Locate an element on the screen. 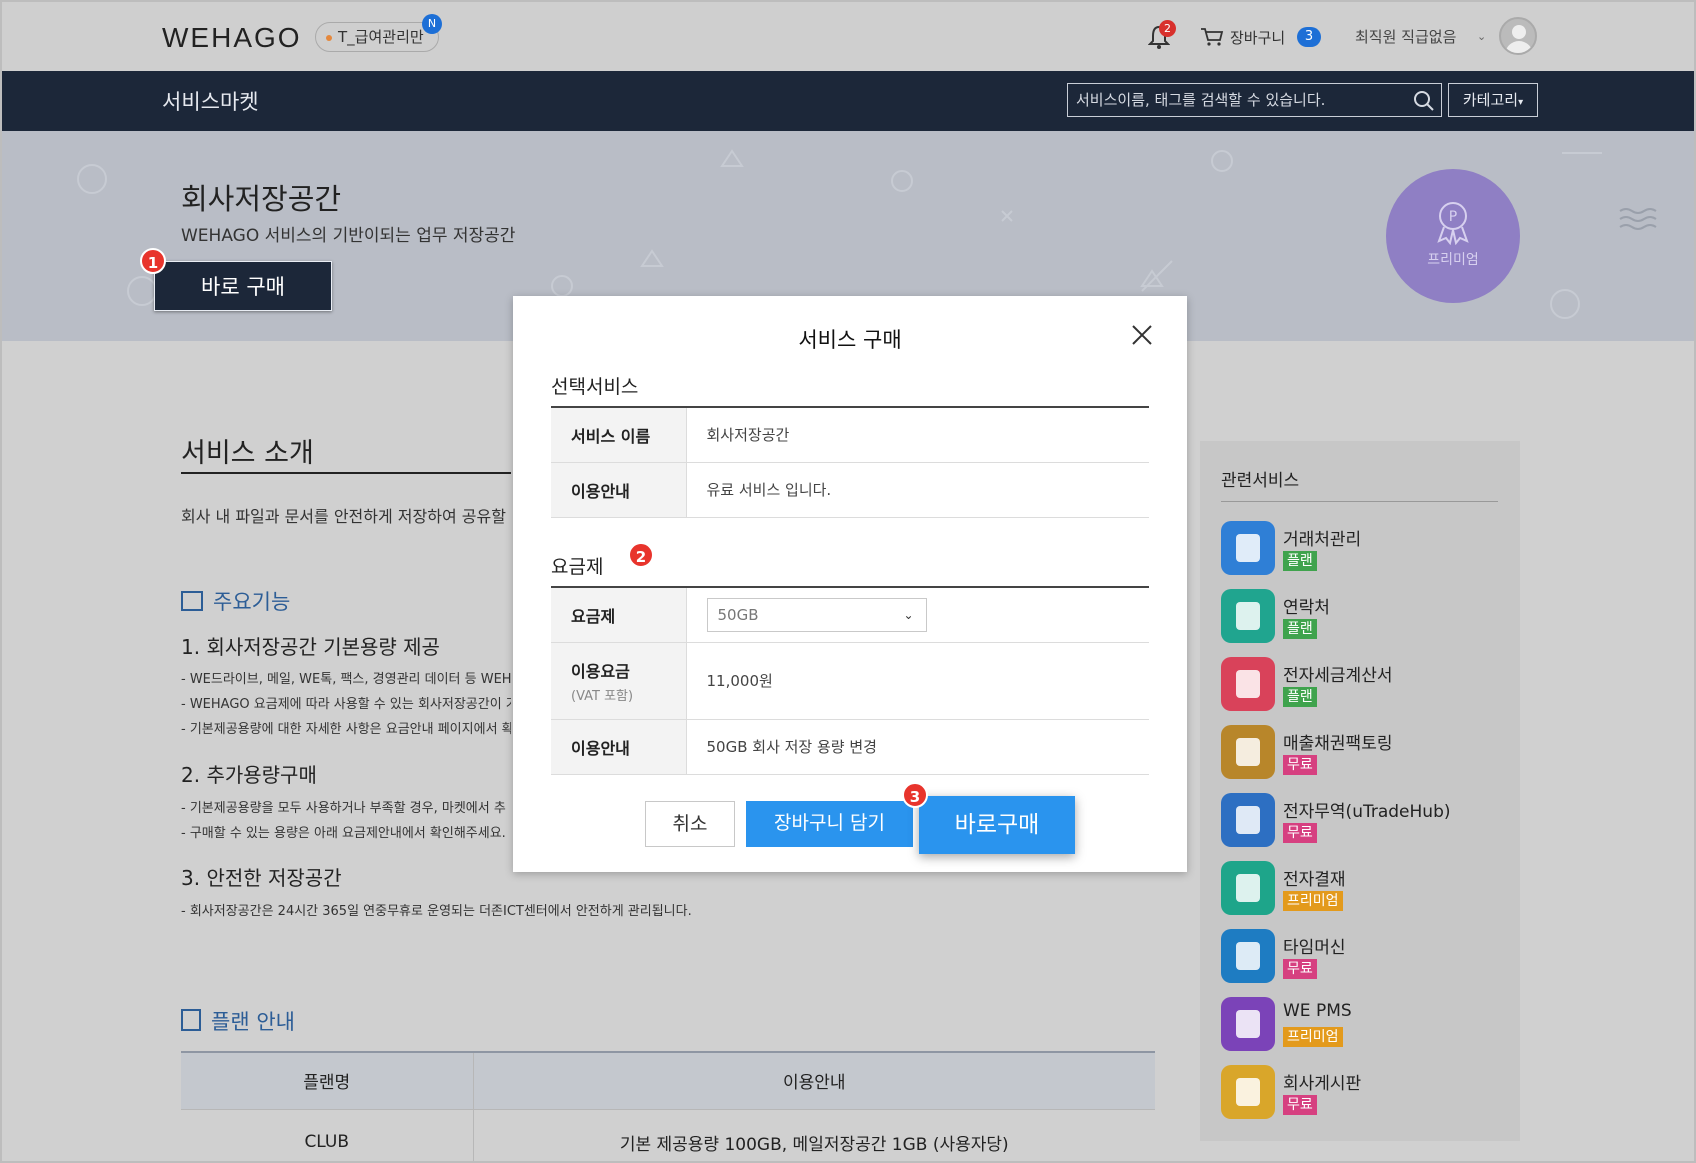 The width and height of the screenshot is (1696, 1163). related-divider is located at coordinates (1359, 501).